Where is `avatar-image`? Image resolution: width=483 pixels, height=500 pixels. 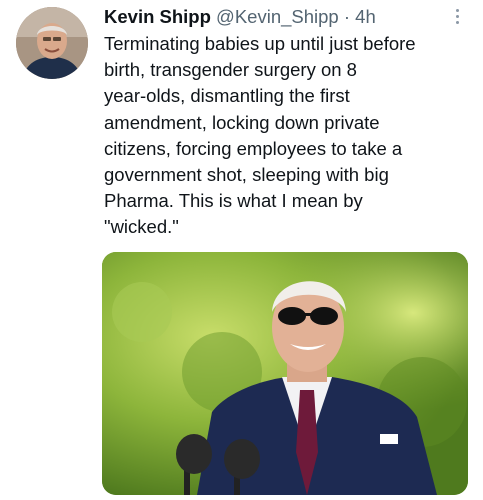
avatar-image is located at coordinates (52, 43).